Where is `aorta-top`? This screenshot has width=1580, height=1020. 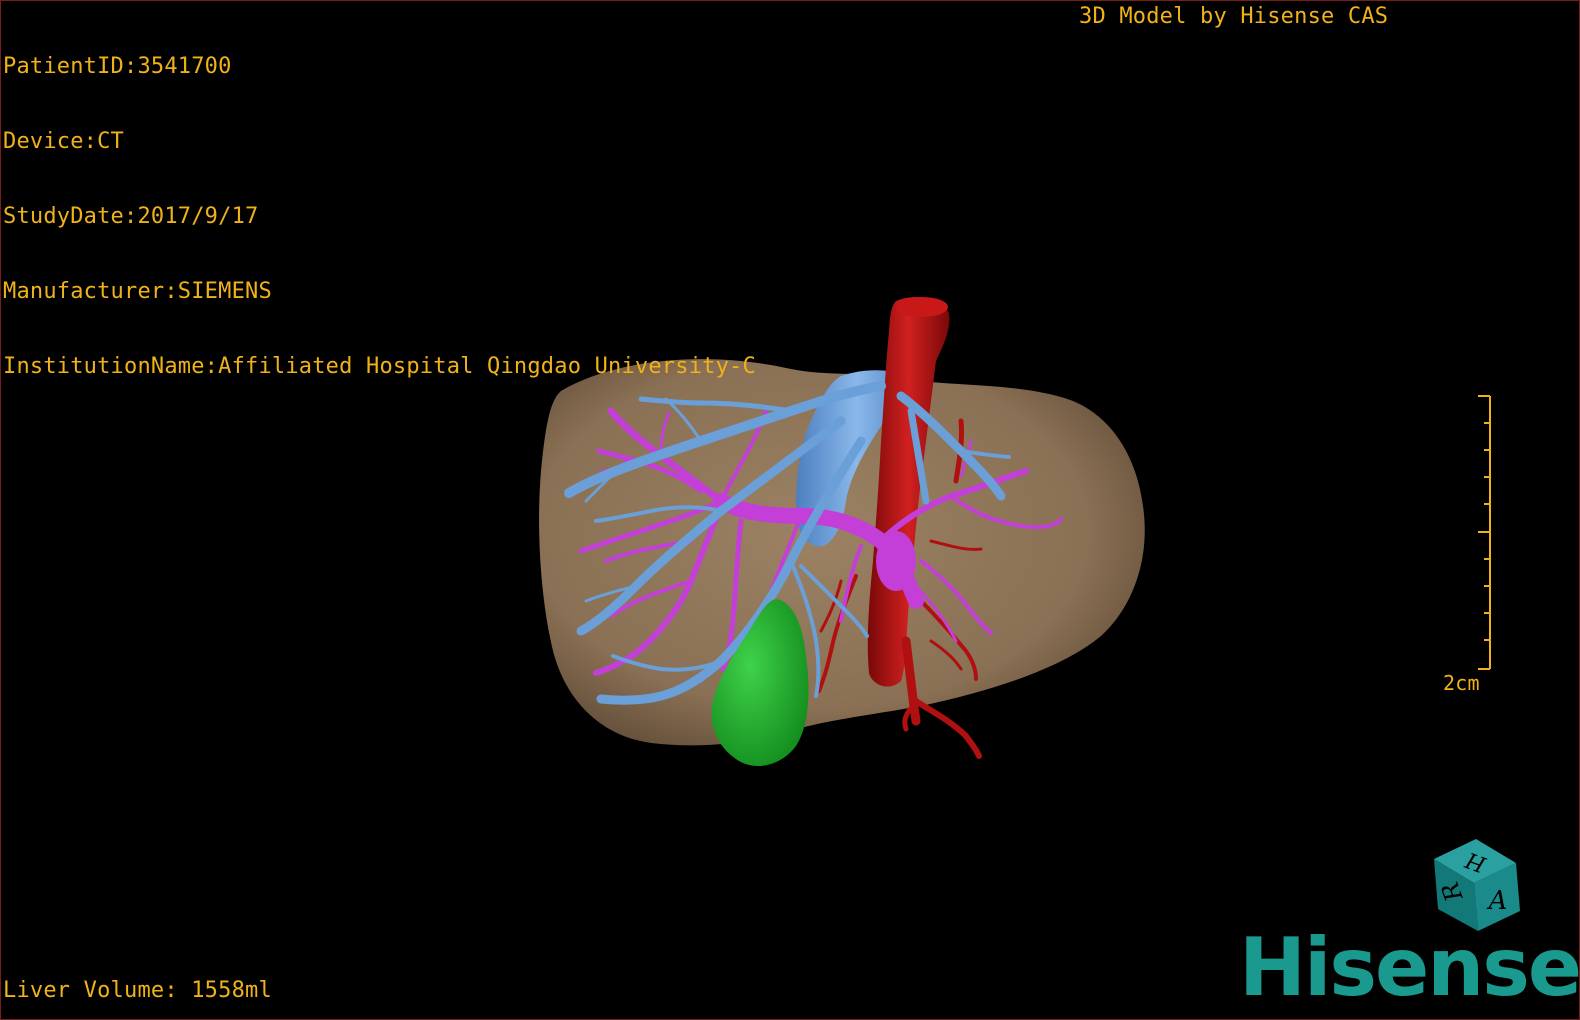 aorta-top is located at coordinates (922, 307).